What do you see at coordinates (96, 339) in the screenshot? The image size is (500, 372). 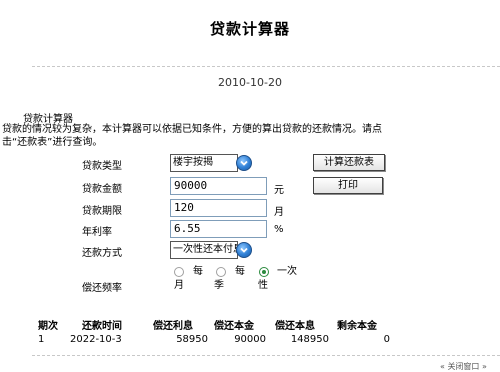 I see `table-cell-date: 2022-10-3` at bounding box center [96, 339].